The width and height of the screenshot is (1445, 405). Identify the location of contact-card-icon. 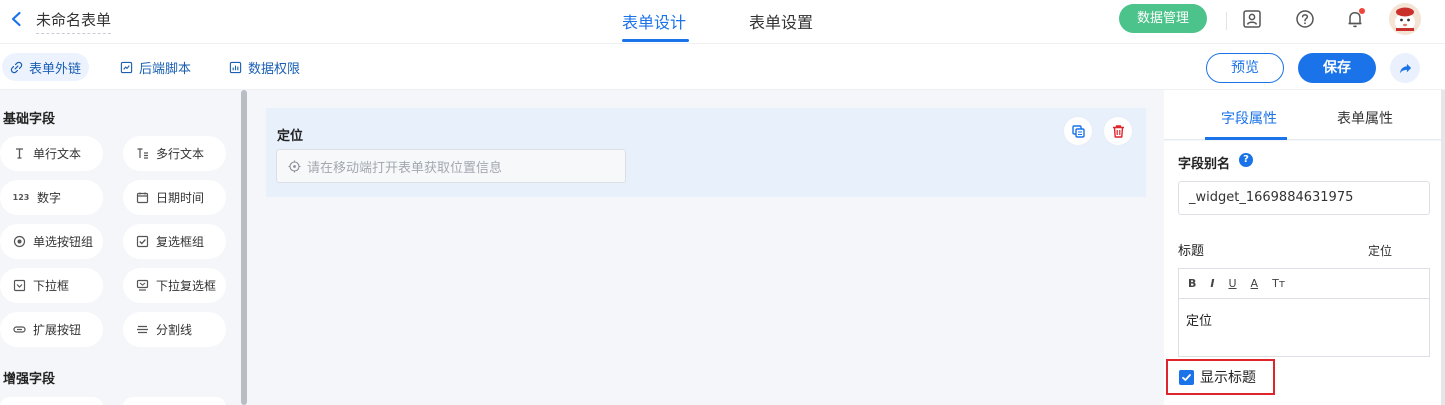
(1252, 19).